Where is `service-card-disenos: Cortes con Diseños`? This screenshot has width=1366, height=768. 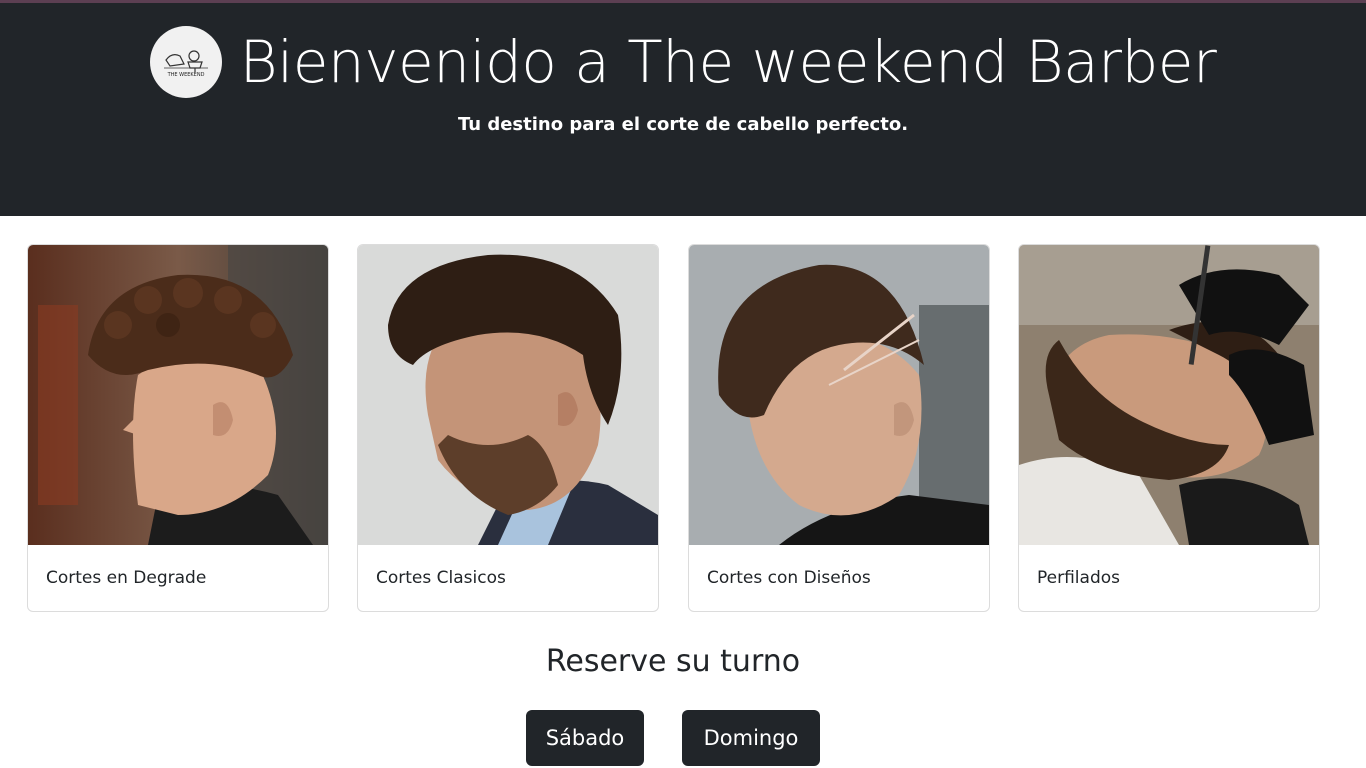 service-card-disenos: Cortes con Diseños is located at coordinates (839, 428).